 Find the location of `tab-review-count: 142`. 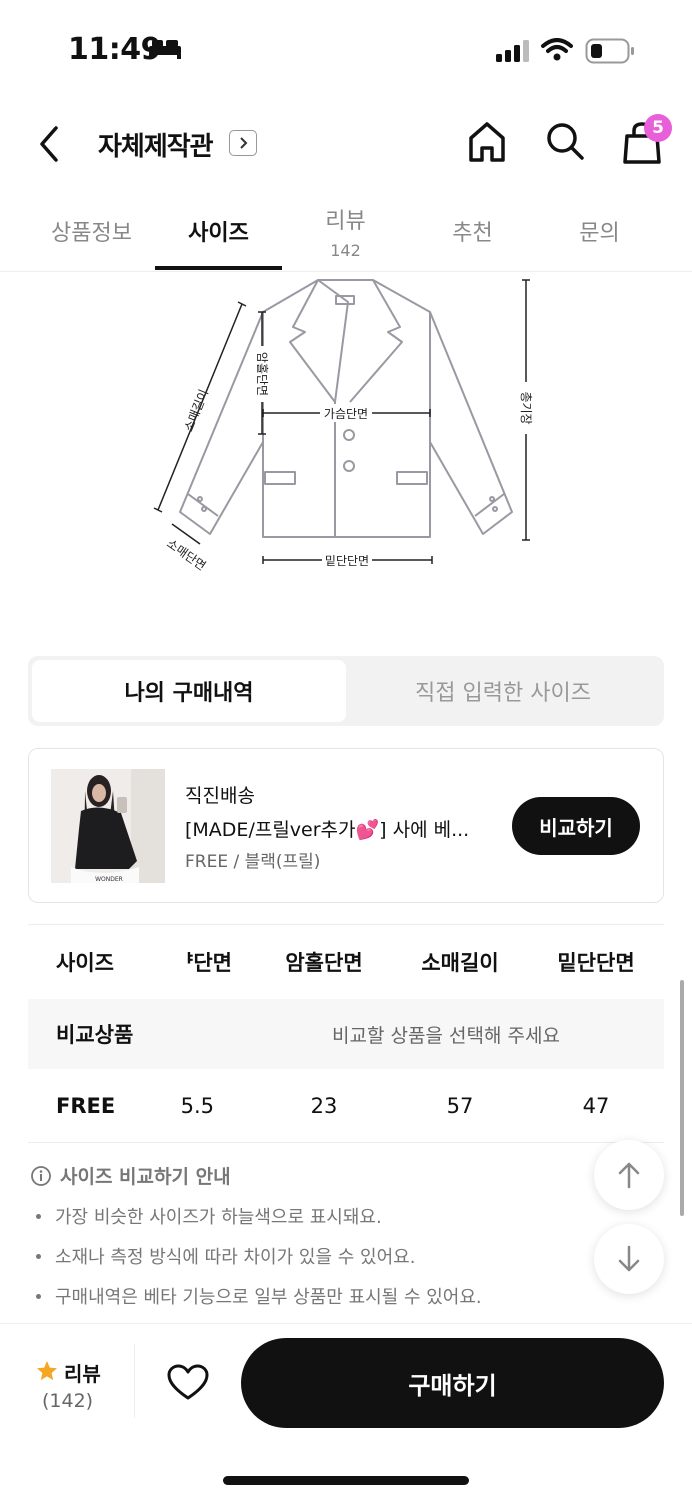

tab-review-count: 142 is located at coordinates (345, 250).